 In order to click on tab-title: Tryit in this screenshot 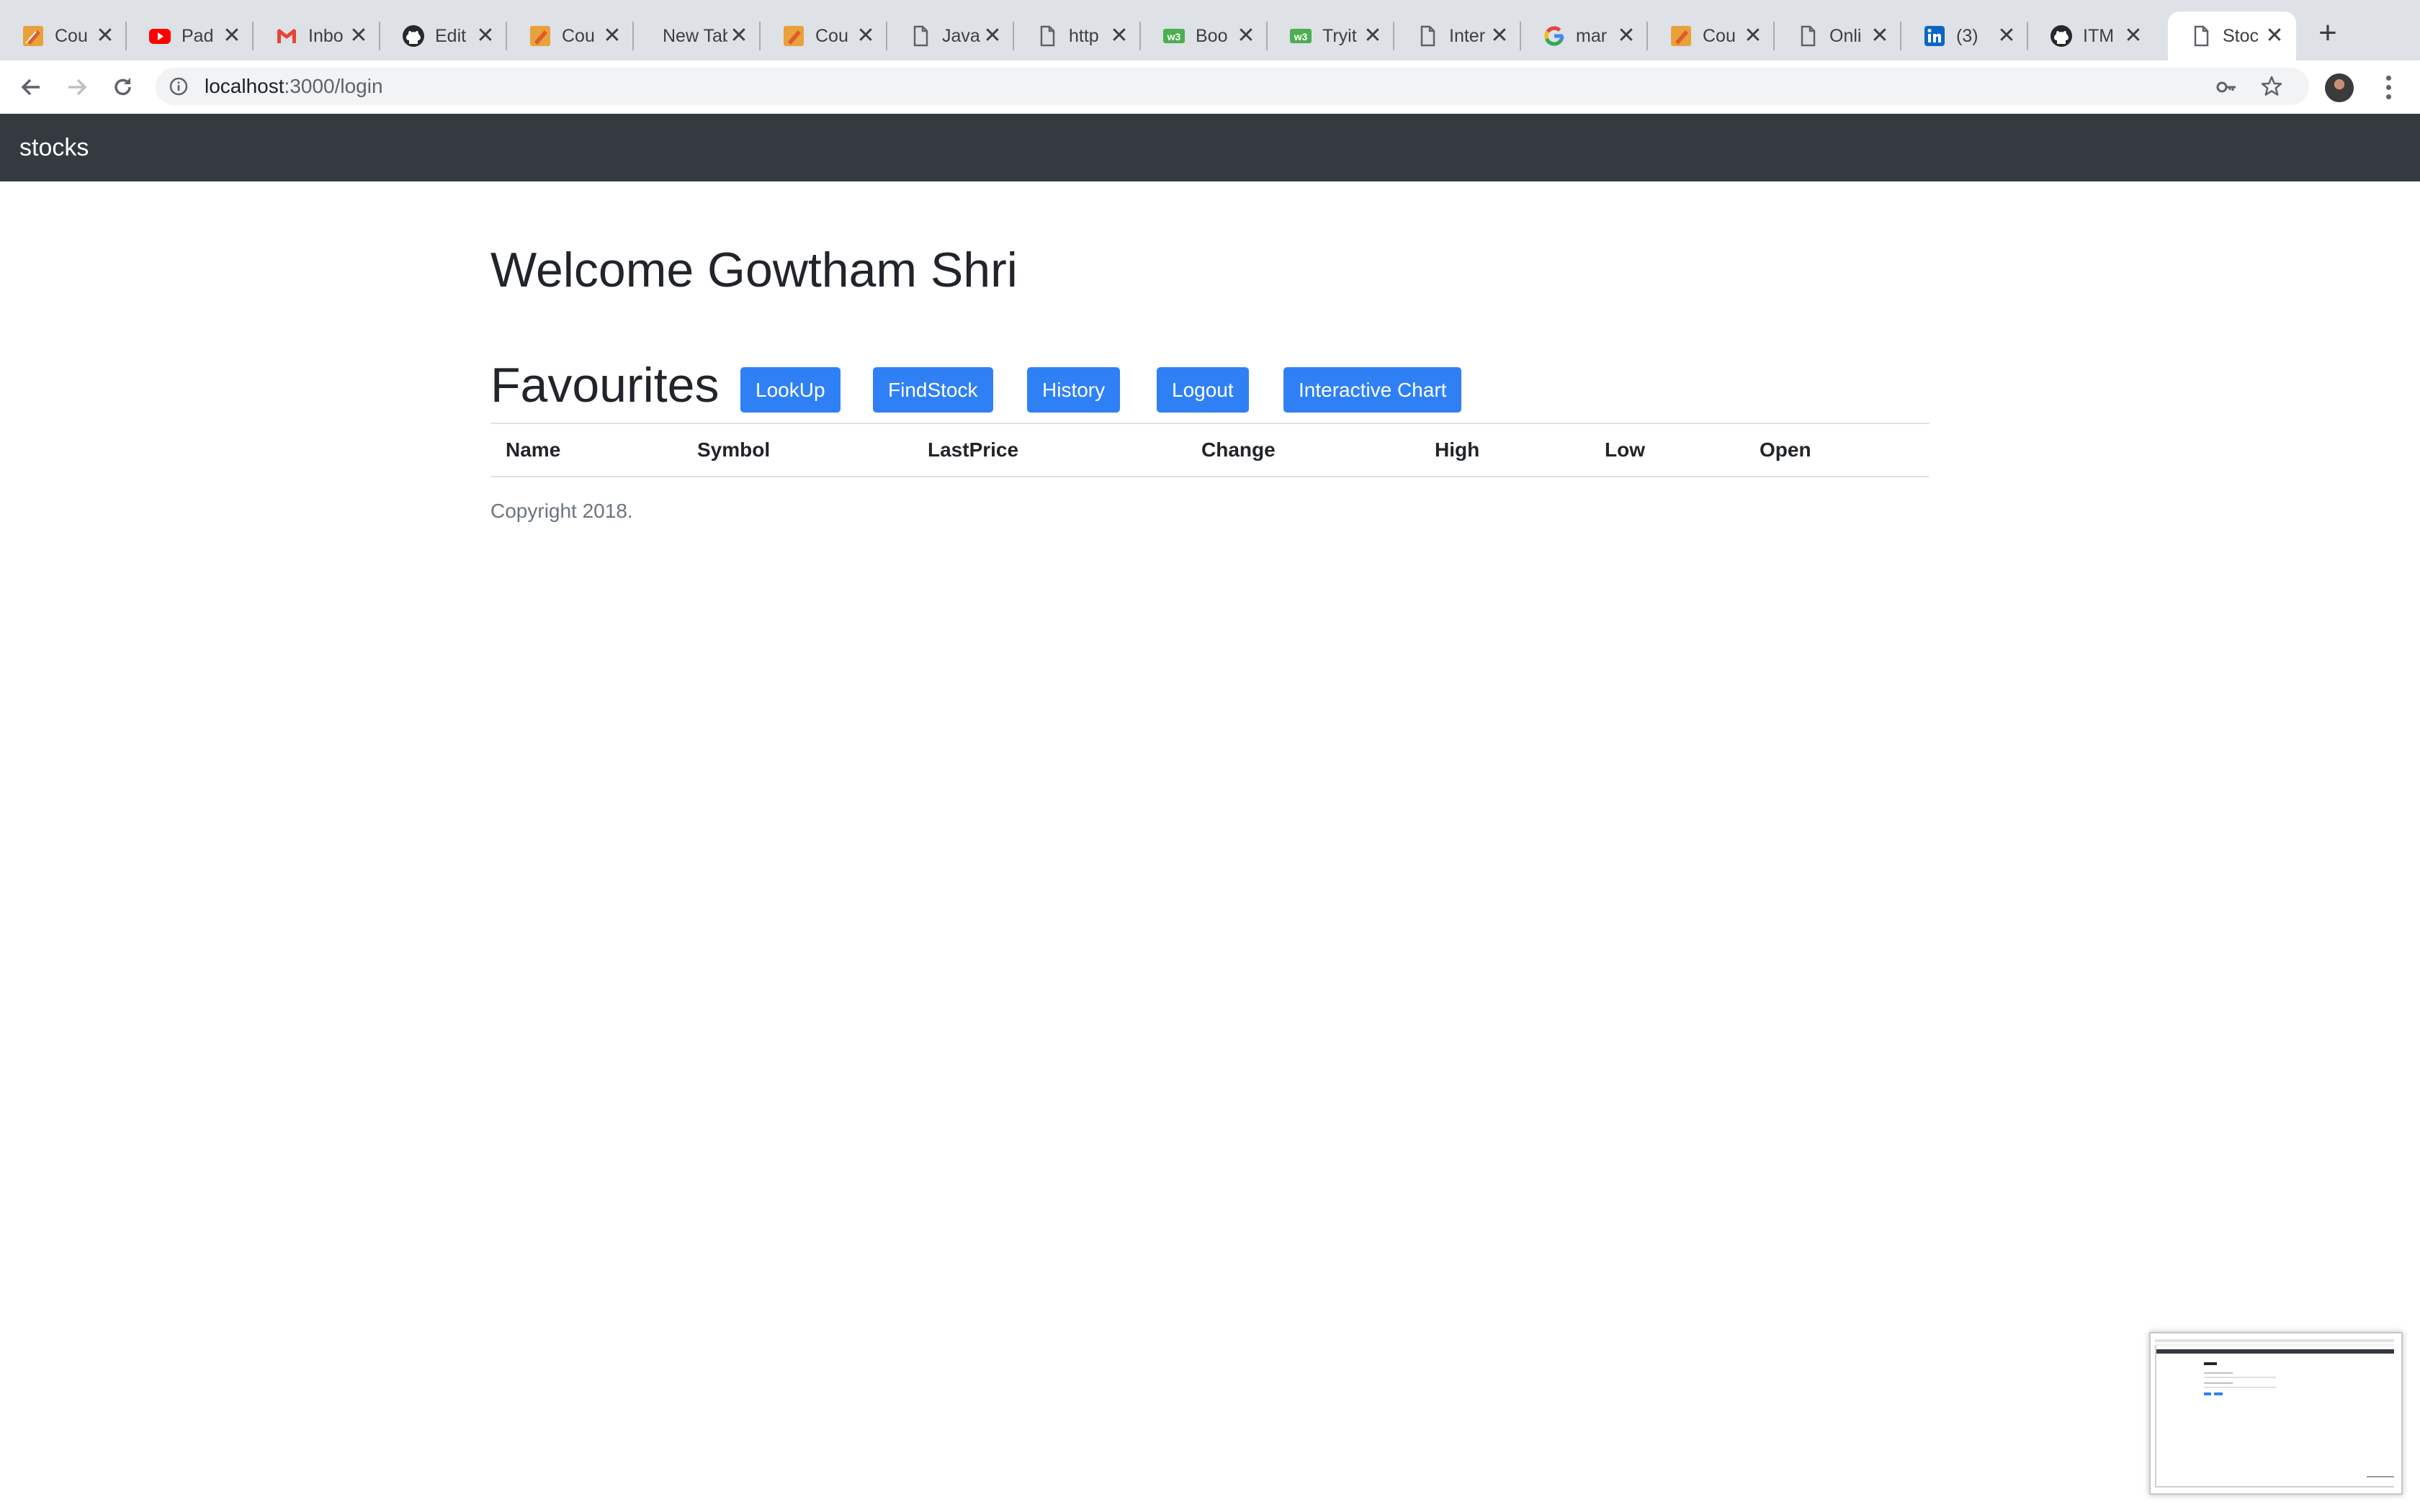, I will do `click(1339, 36)`.